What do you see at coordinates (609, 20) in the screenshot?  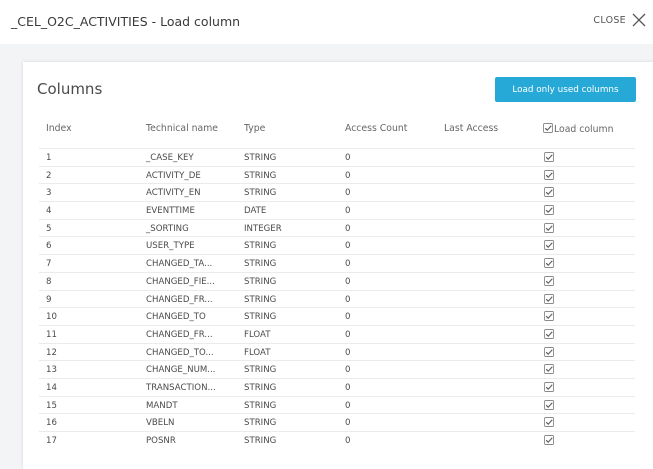 I see `close-label: CLOSE` at bounding box center [609, 20].